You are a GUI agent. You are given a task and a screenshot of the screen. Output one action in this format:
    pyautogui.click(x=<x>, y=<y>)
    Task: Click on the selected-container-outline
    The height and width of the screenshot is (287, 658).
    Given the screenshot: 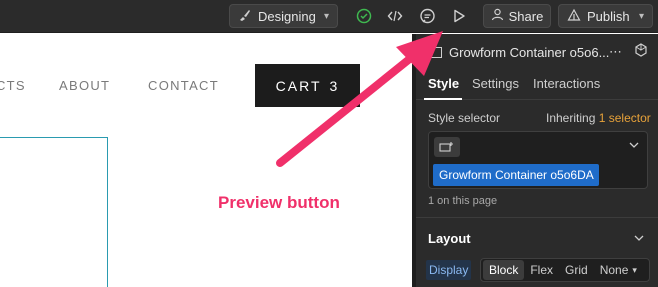 What is the action you would take?
    pyautogui.click(x=54, y=212)
    